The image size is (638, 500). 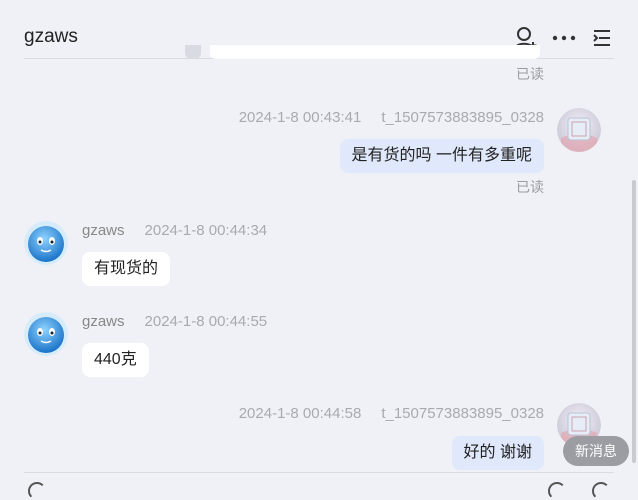 I want to click on message-time: 2024-1-8 00:44:34, so click(x=206, y=230).